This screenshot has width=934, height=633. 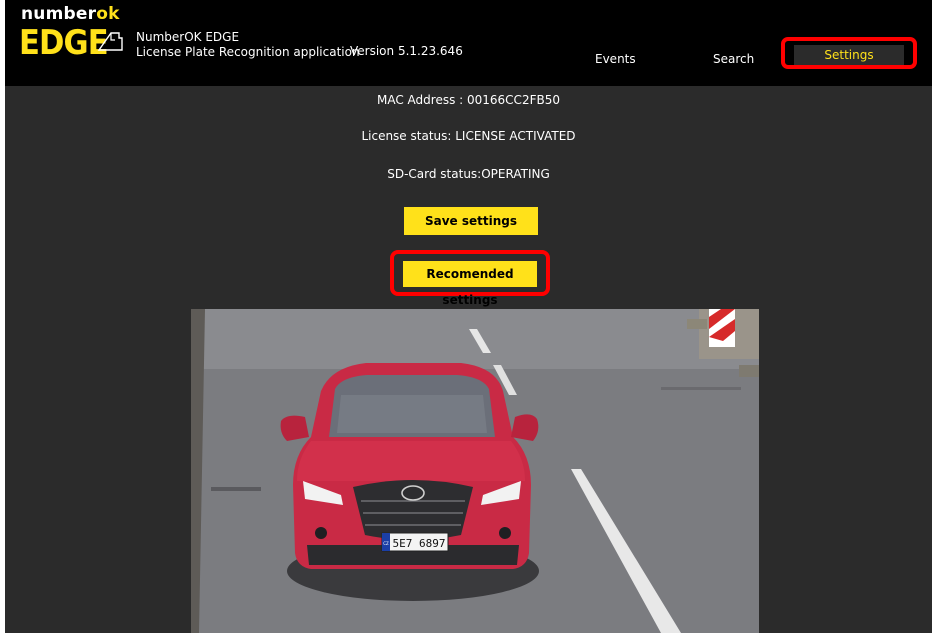 I want to click on numberok-edge-logo: numberok EDGE, so click(x=75, y=37).